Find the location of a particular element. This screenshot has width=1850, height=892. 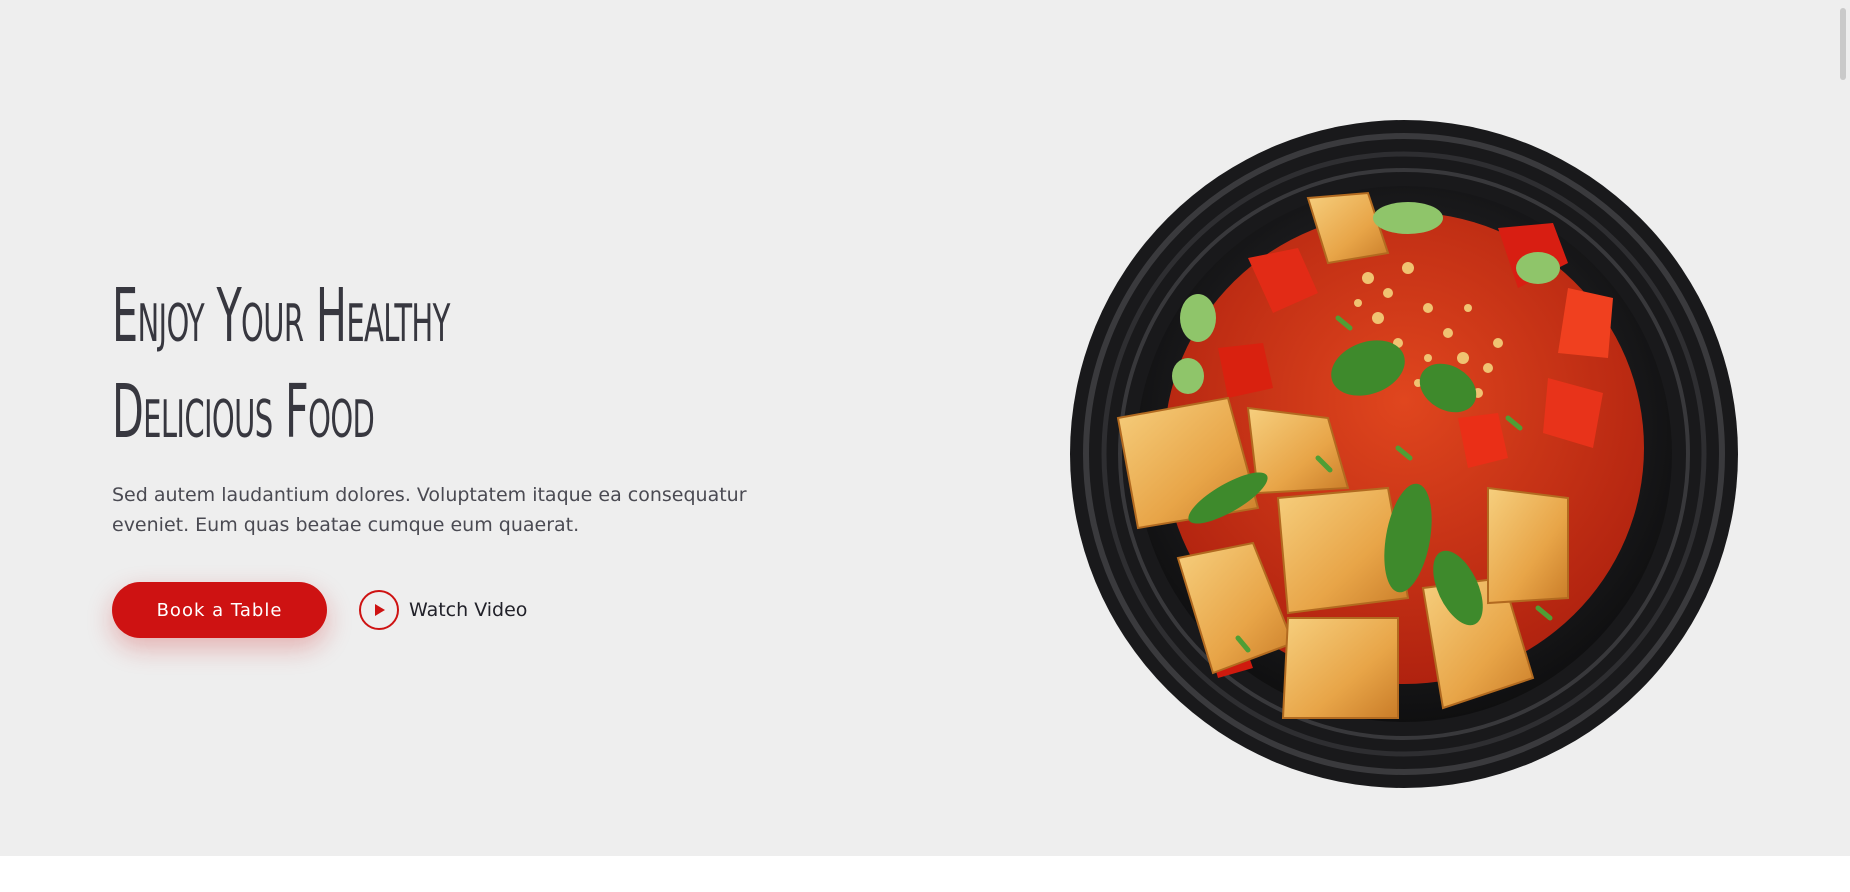

page-scrollbar is located at coordinates (1841, 428).